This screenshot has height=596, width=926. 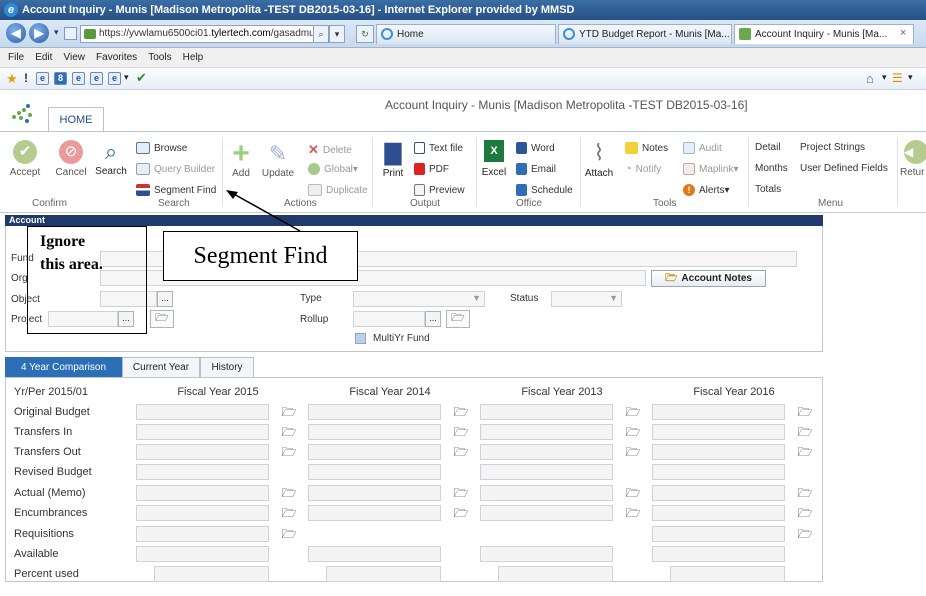 I want to click on menu-view: View, so click(x=74, y=58).